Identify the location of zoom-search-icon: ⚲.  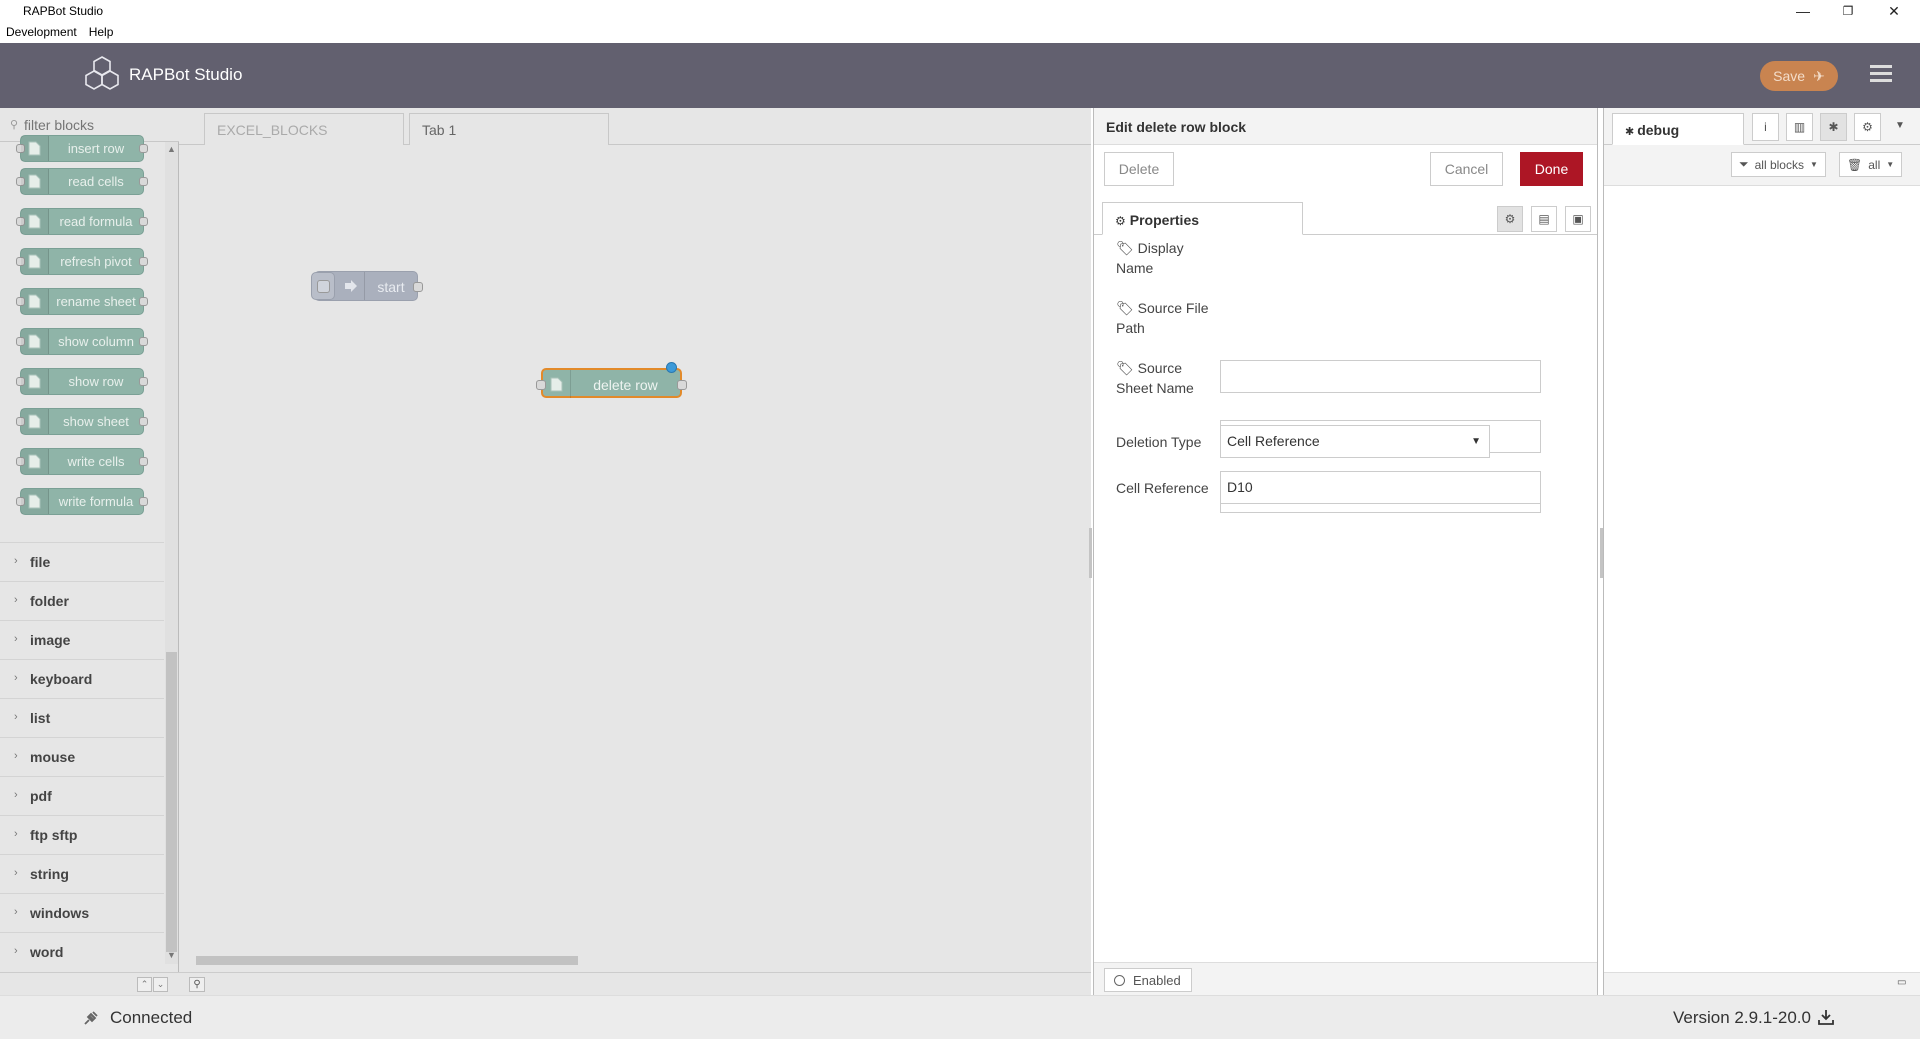
(197, 984).